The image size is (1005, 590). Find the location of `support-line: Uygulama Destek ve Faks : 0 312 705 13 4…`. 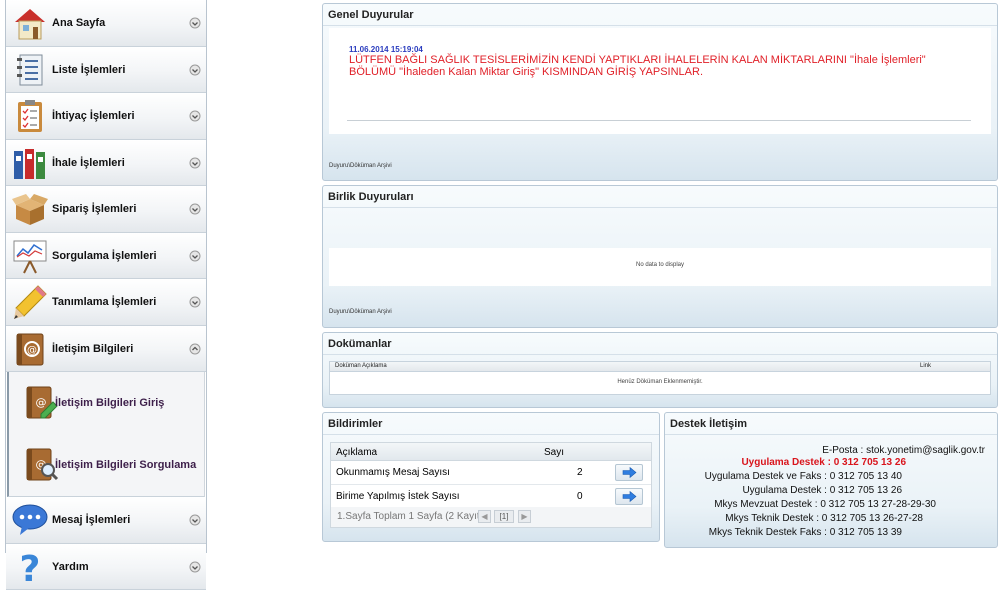

support-line: Uygulama Destek ve Faks : 0 312 705 13 4… is located at coordinates (803, 476).